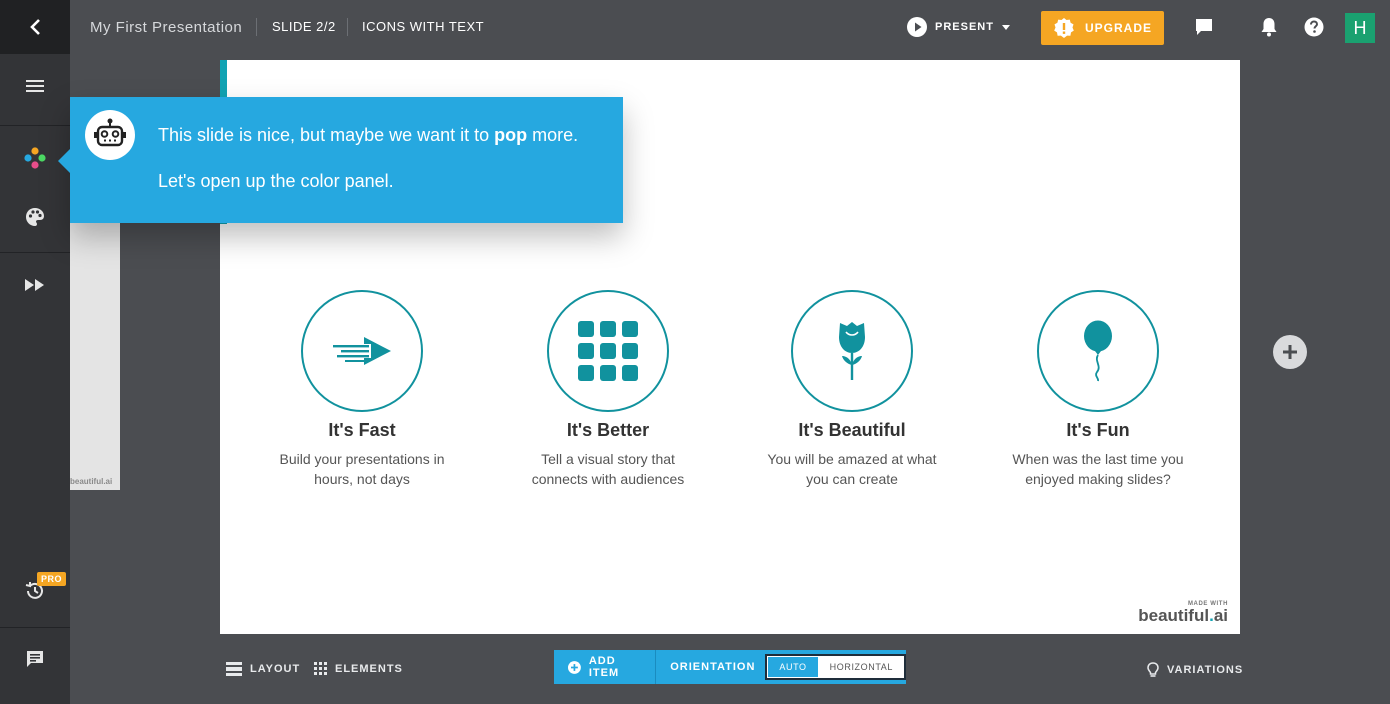 The height and width of the screenshot is (704, 1390). I want to click on user-avatar: H, so click(1360, 28).